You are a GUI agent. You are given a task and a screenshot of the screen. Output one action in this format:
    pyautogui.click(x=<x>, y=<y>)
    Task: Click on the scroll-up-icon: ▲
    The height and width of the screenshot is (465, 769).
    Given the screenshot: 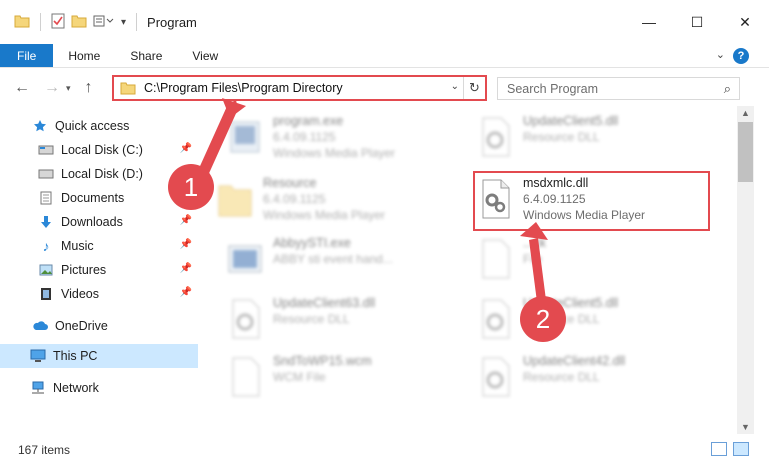 What is the action you would take?
    pyautogui.click(x=745, y=113)
    